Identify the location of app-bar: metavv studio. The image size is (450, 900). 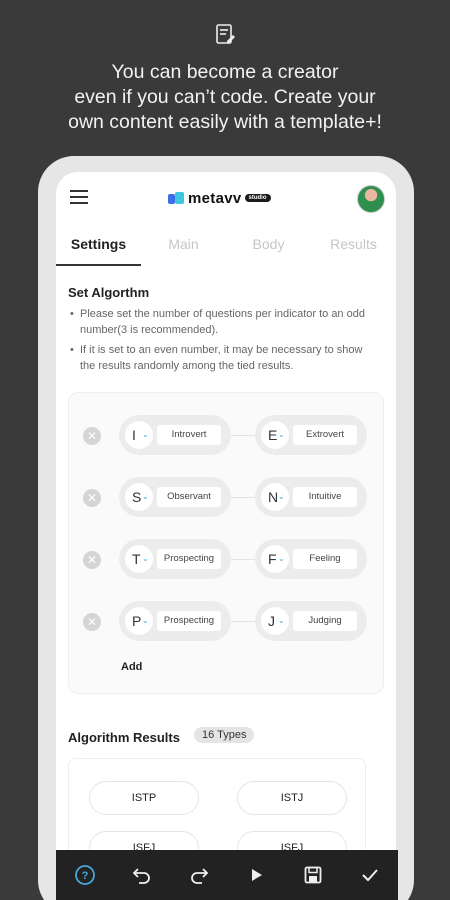
(226, 198).